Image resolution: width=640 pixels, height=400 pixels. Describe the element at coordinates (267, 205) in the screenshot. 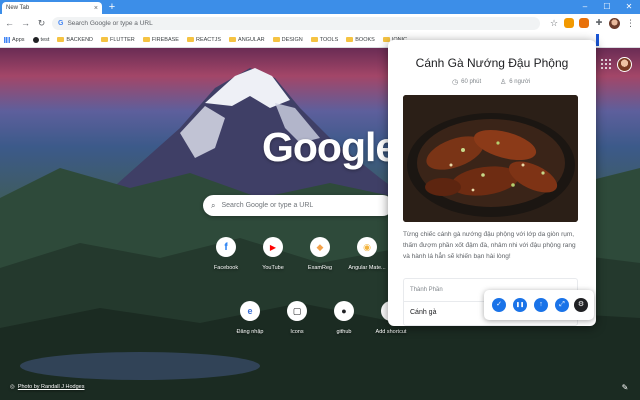

I see `ntp-search-placeholder: Search Google or type a URL` at that location.